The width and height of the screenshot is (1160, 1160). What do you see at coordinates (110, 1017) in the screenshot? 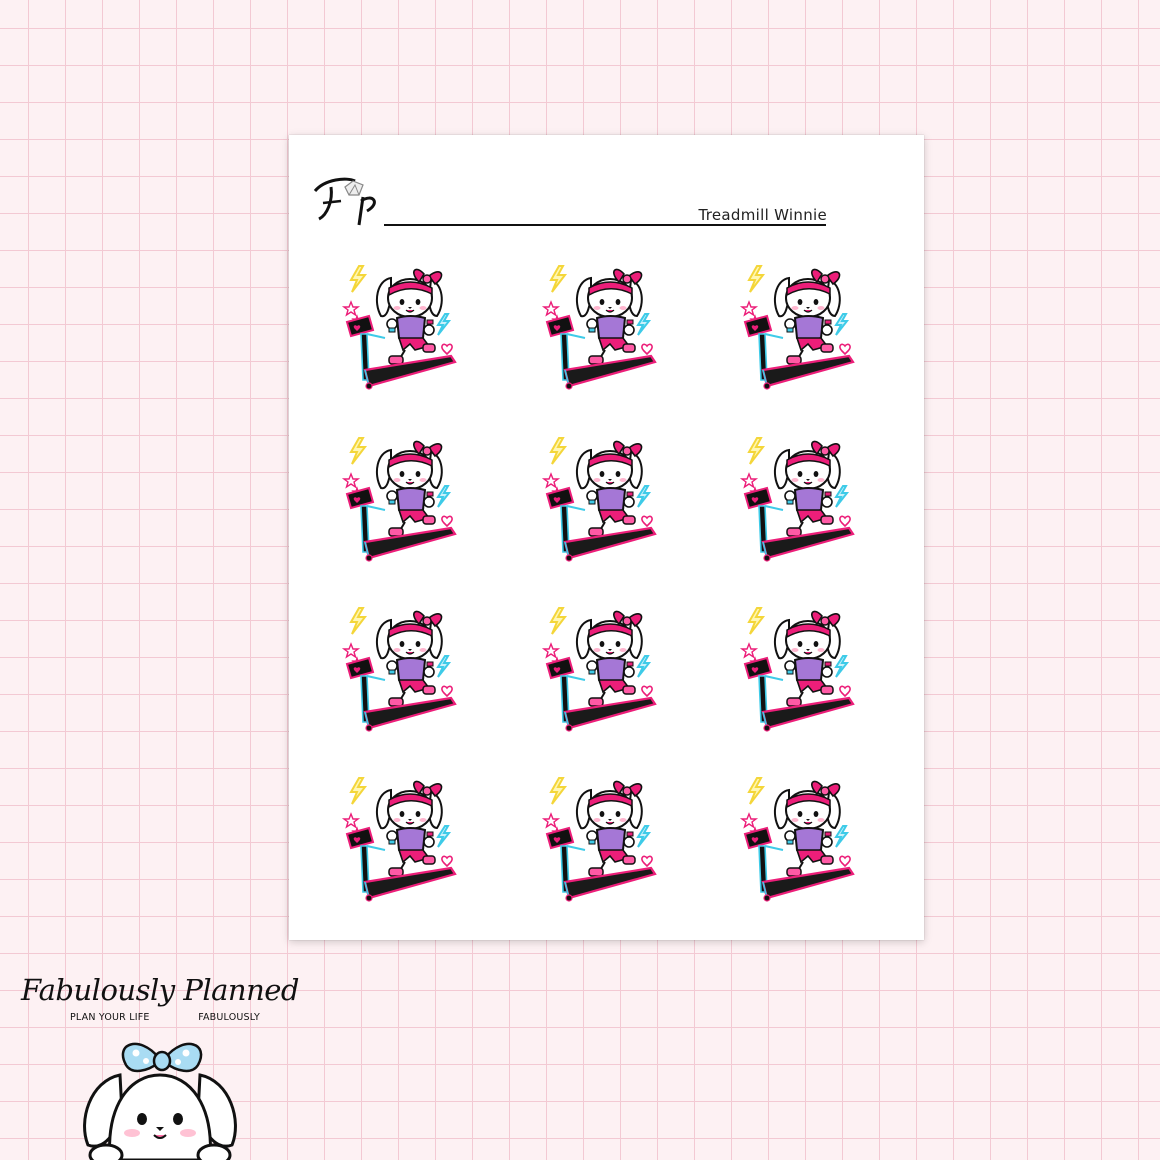
I see `tagline-left: PLAN YOUR LIFE` at bounding box center [110, 1017].